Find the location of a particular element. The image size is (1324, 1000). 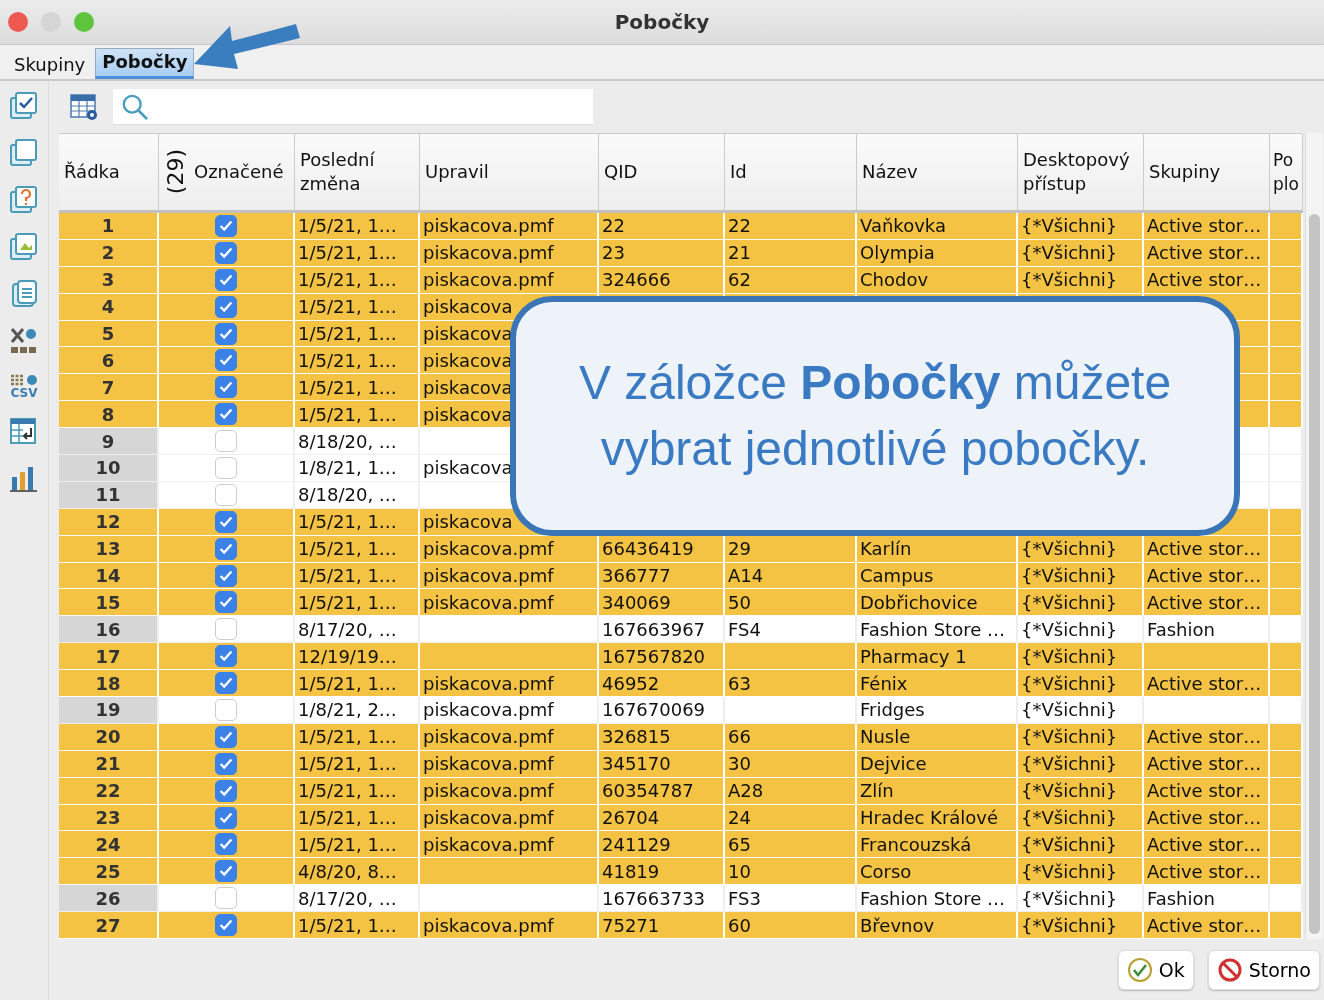

user-cell: piskacova.pmf is located at coordinates (509, 925).